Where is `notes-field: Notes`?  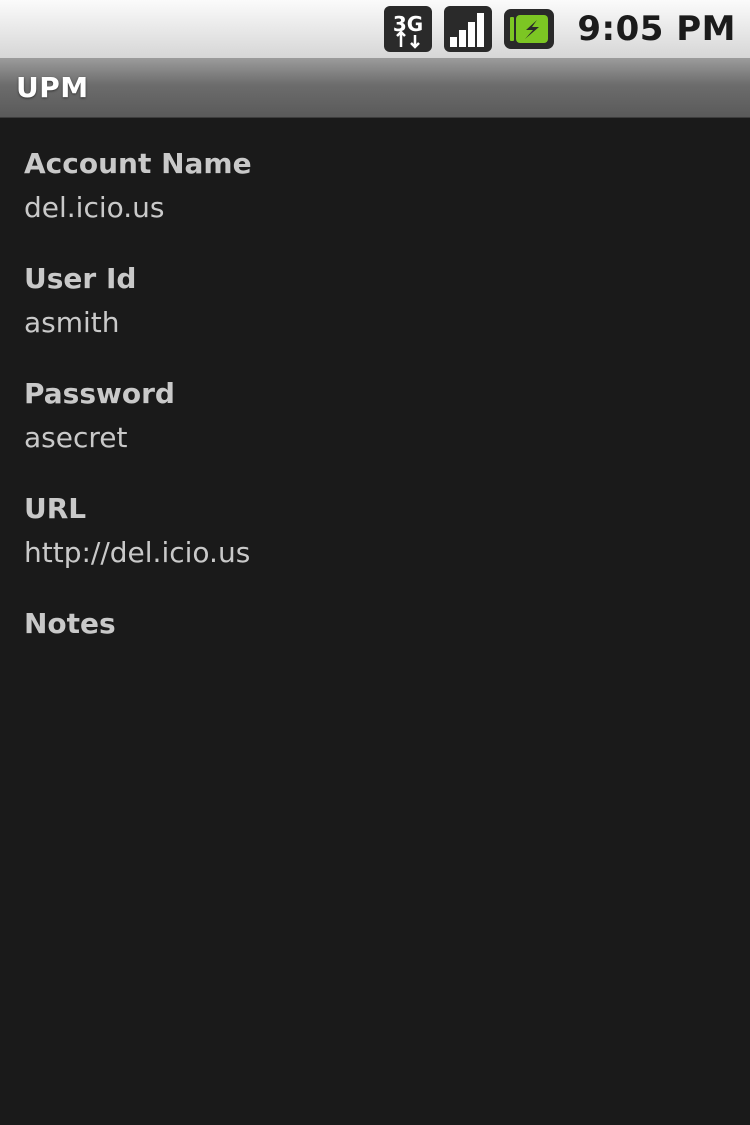
notes-field: Notes is located at coordinates (374, 661).